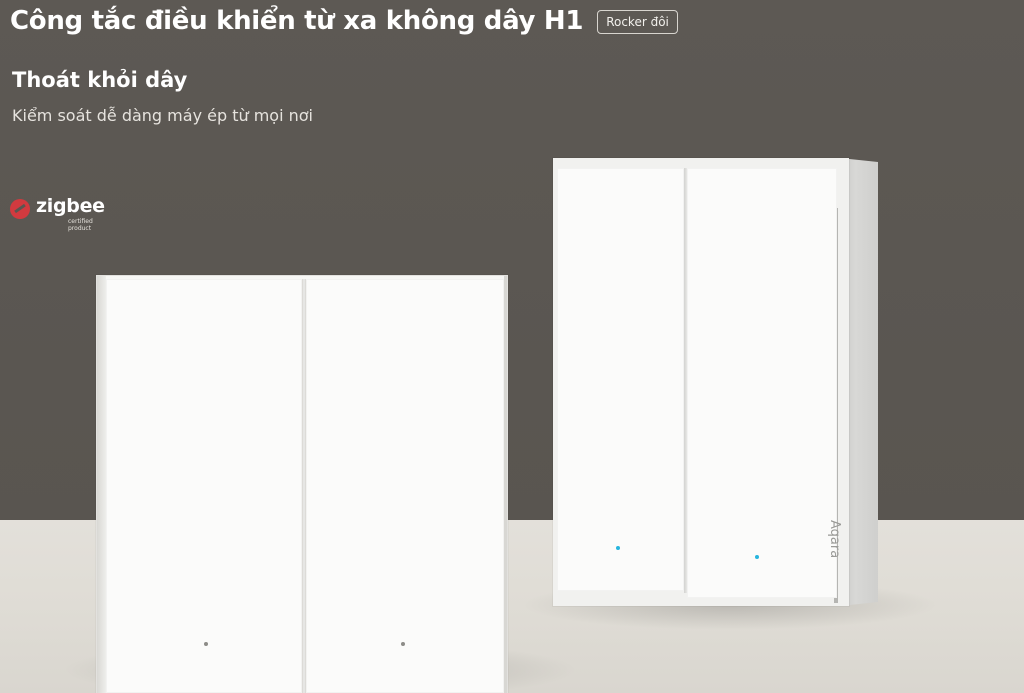 This screenshot has height=693, width=1024. What do you see at coordinates (101, 484) in the screenshot?
I see `front-switch-frame-edge` at bounding box center [101, 484].